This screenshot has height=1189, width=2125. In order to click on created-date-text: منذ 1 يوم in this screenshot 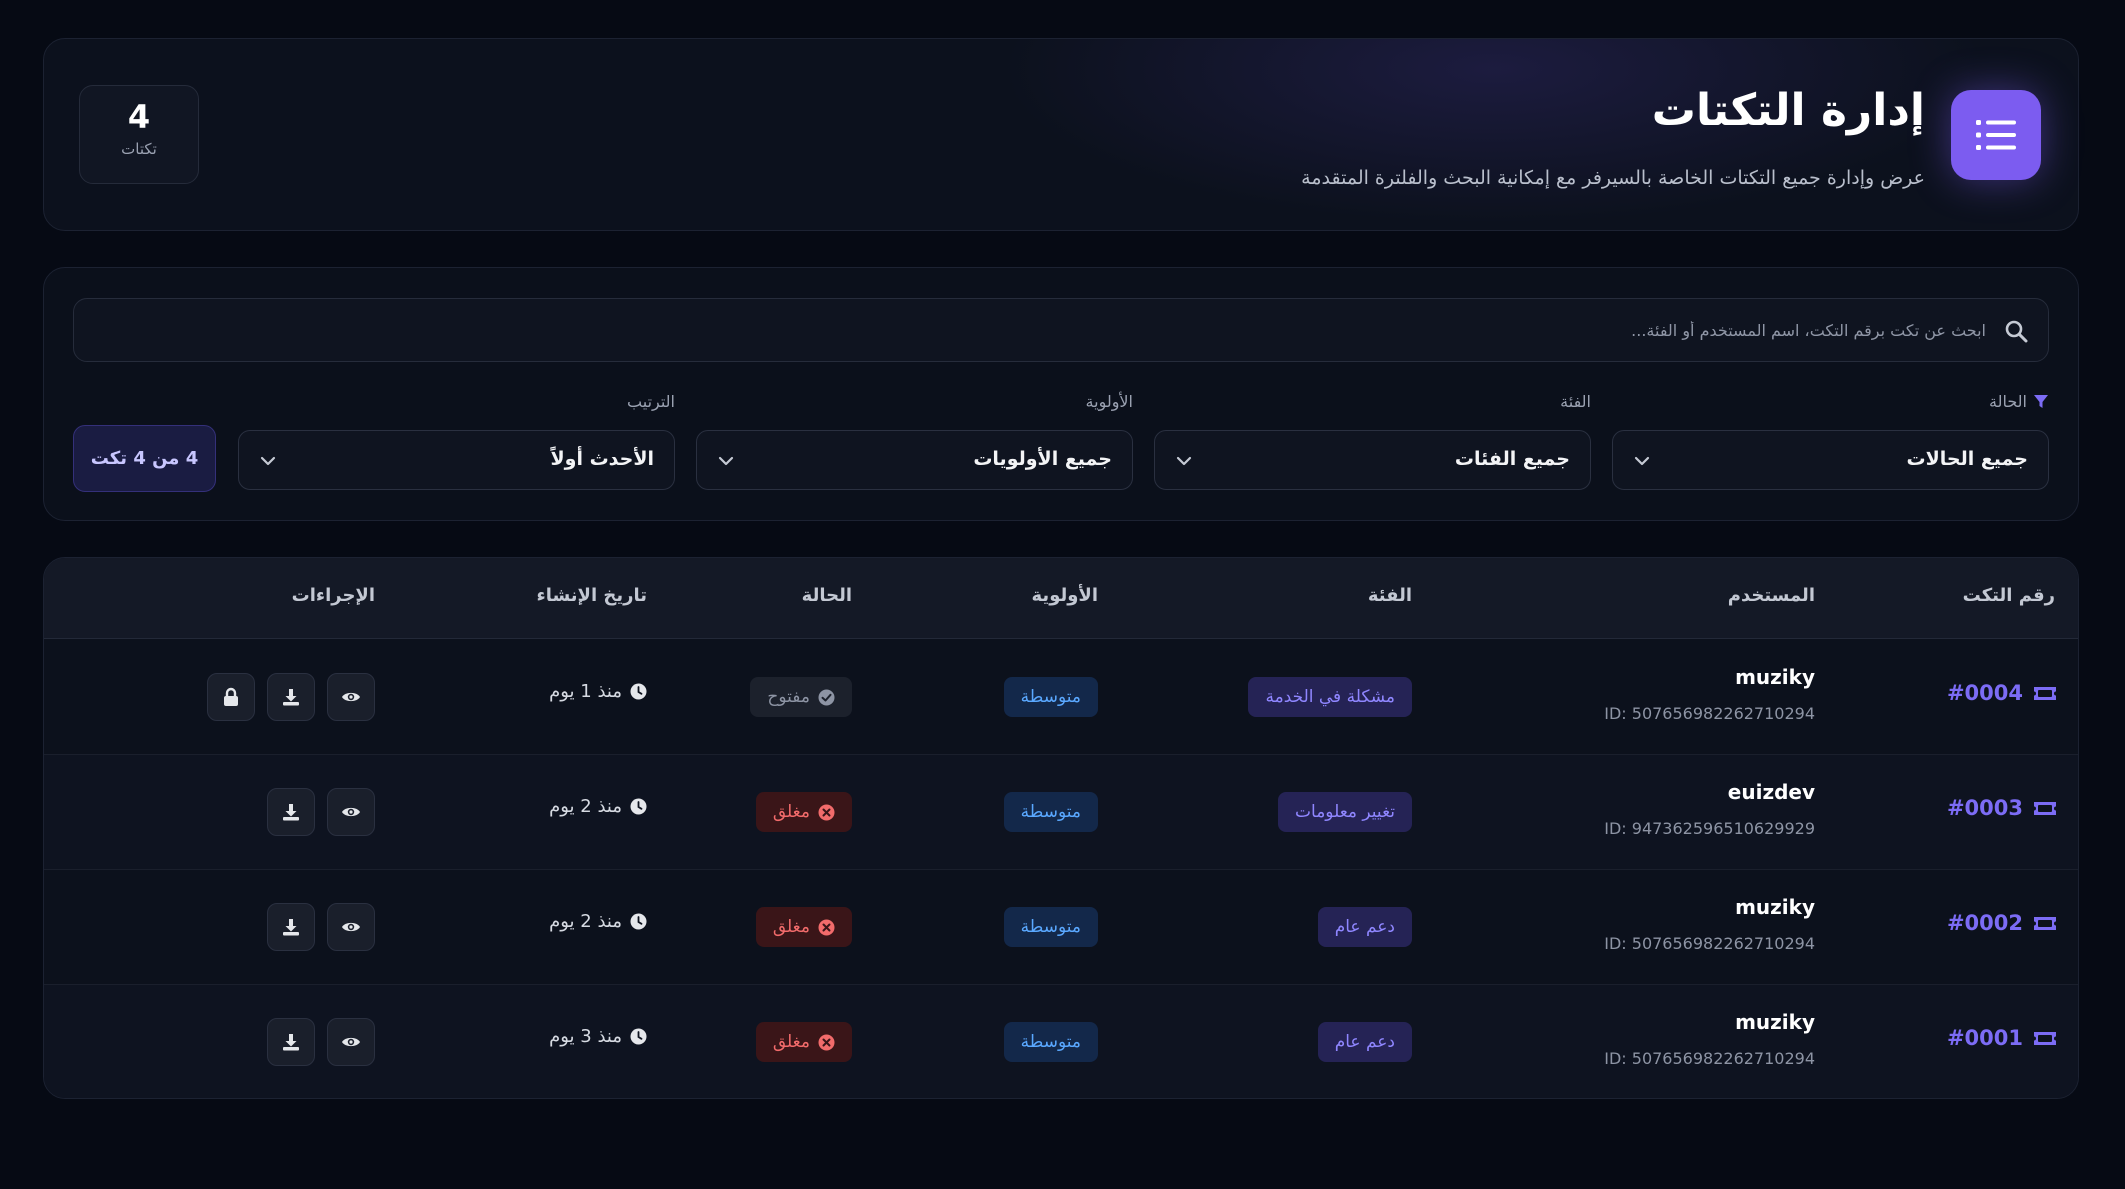, I will do `click(585, 691)`.